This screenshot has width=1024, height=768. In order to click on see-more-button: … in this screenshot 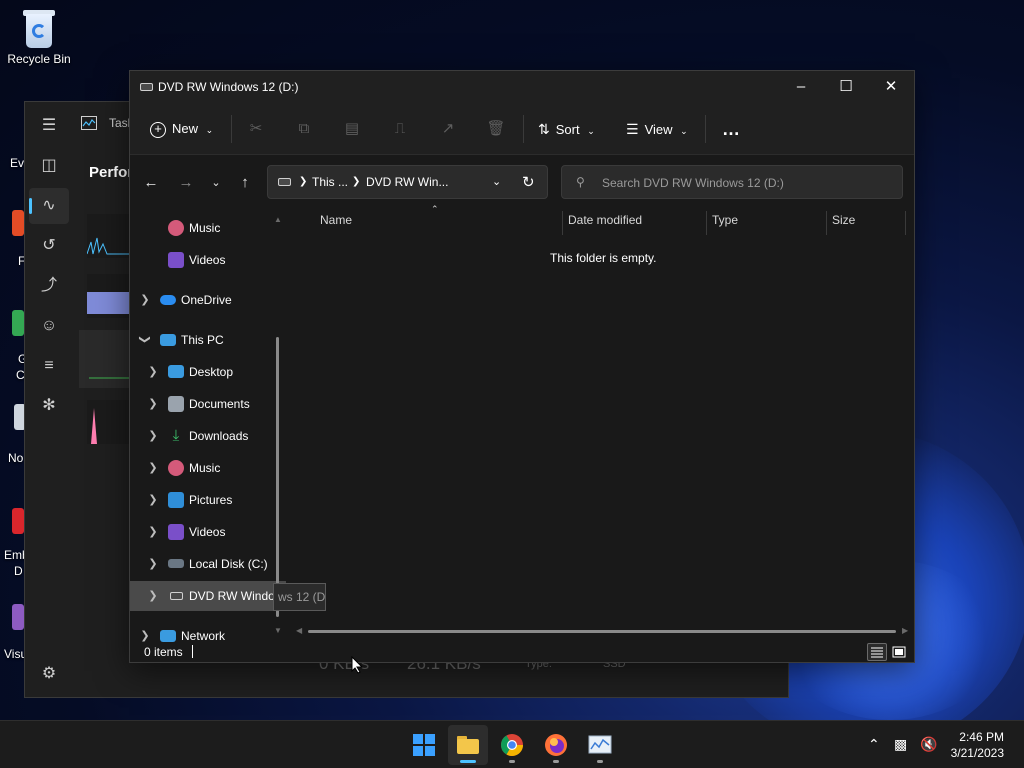, I will do `click(731, 129)`.